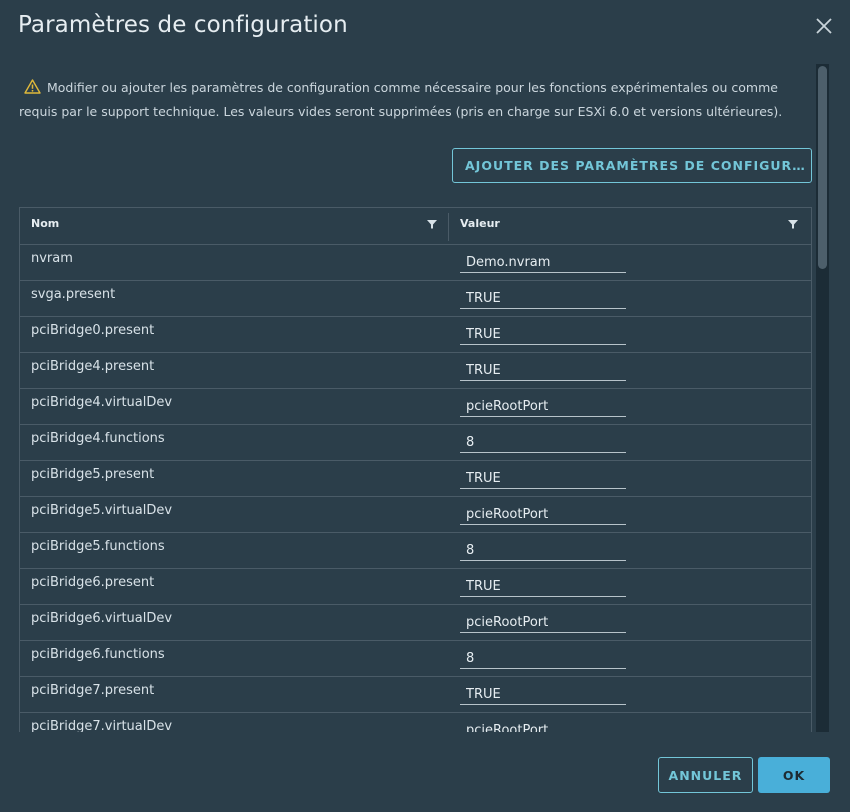 This screenshot has width=850, height=812. I want to click on param-name: pciBridge4.present, so click(93, 366).